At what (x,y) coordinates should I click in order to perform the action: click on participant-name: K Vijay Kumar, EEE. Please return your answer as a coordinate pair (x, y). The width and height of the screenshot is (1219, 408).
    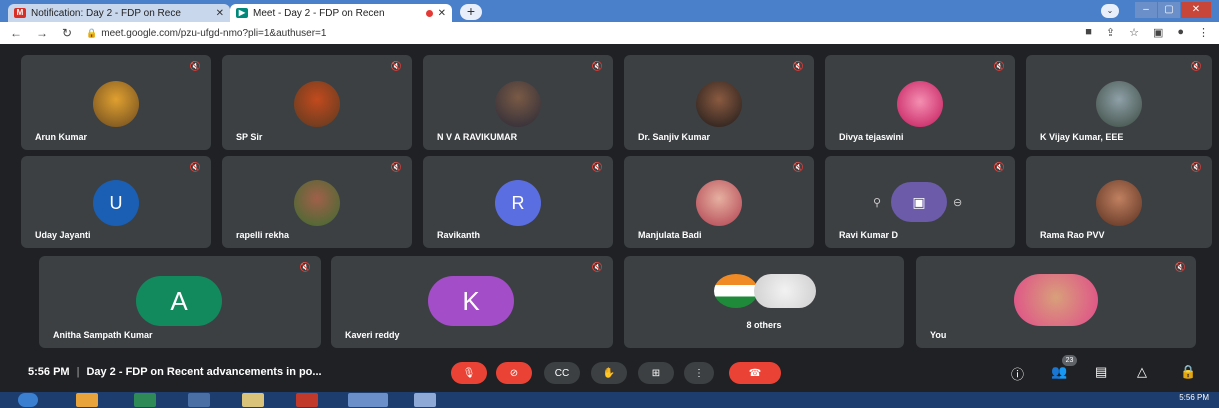
    Looking at the image, I should click on (1082, 137).